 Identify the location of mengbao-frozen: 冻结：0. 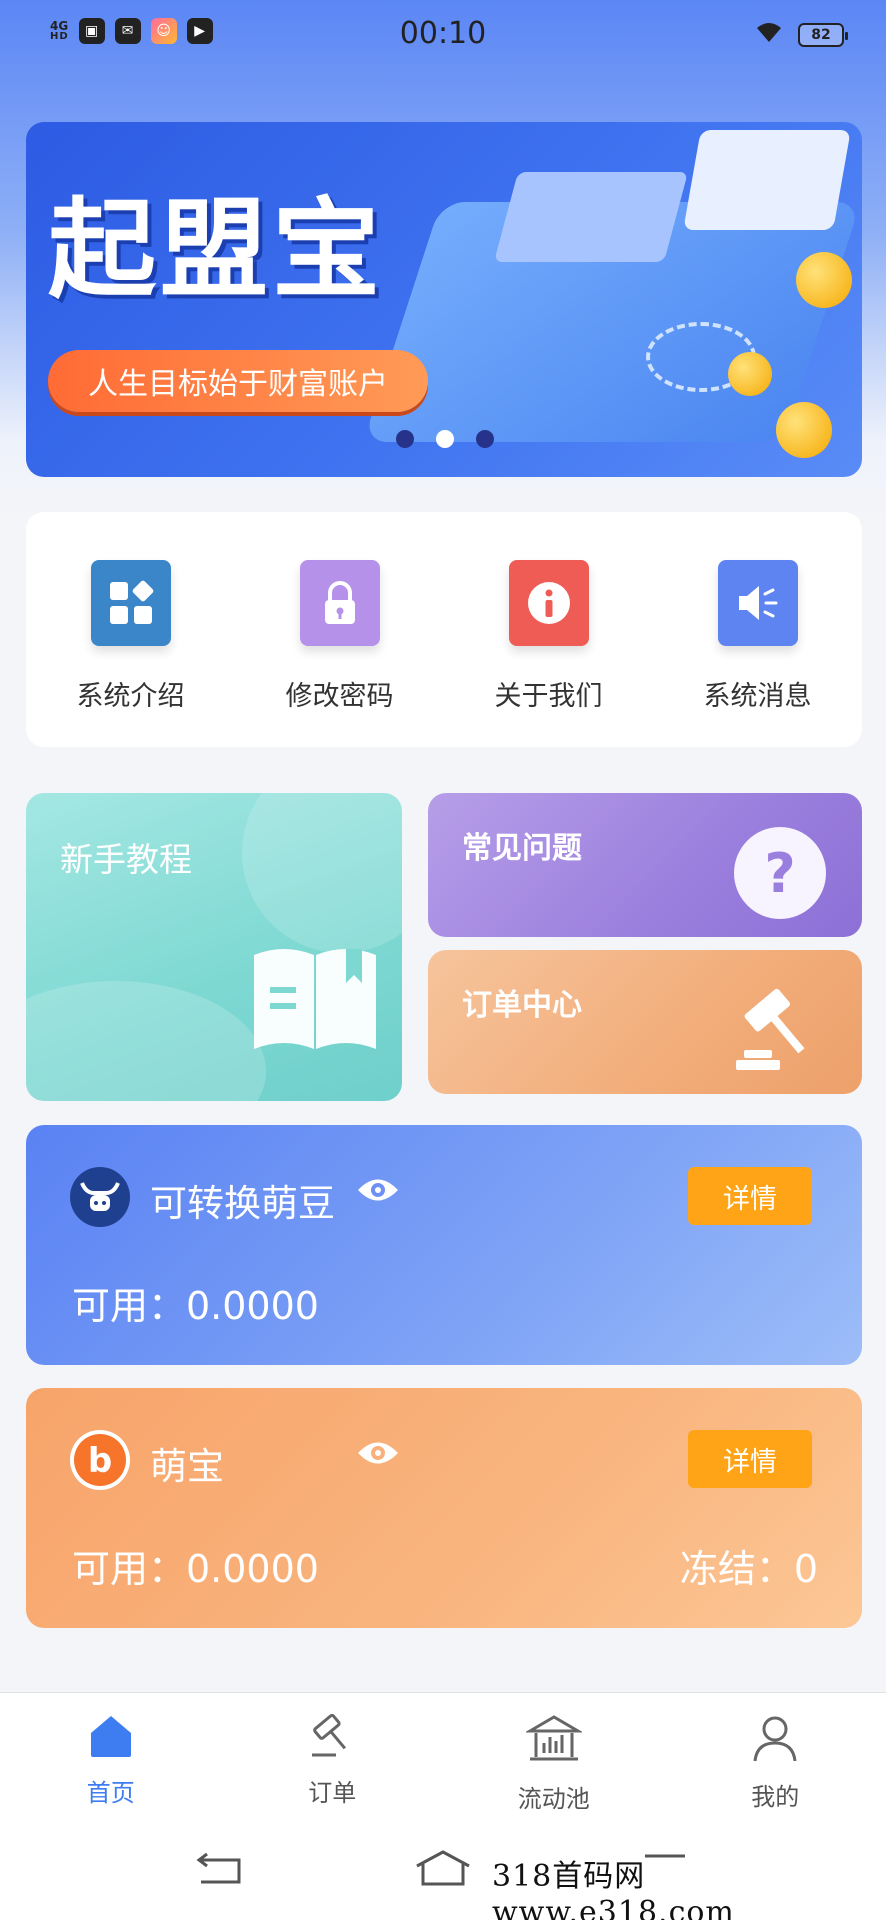
(748, 1569).